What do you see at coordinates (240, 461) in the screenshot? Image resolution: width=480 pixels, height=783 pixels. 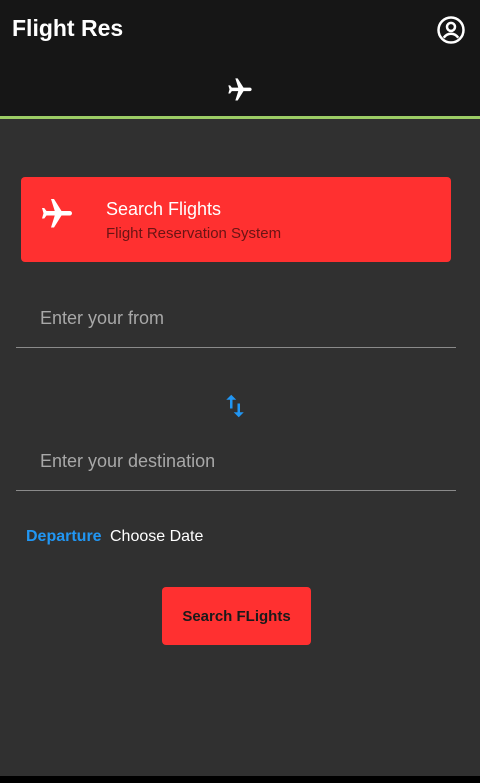 I see `destination-input` at bounding box center [240, 461].